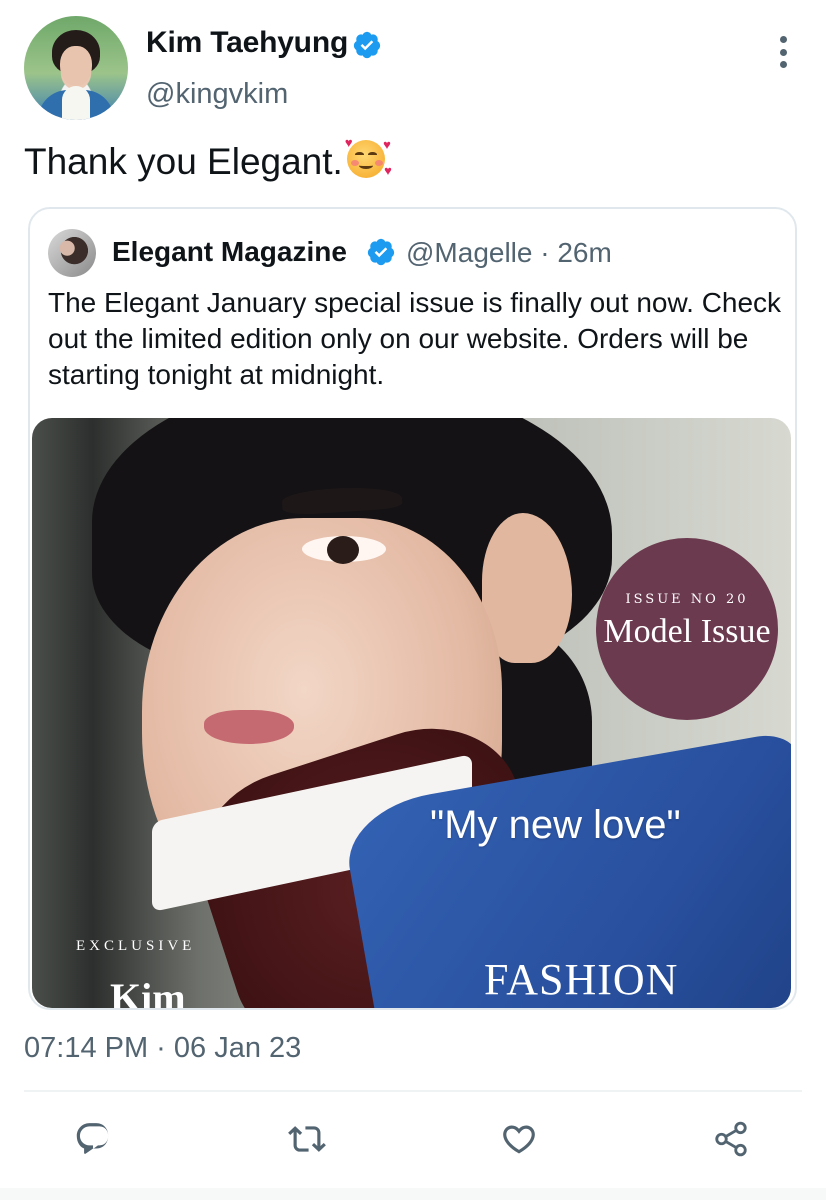  What do you see at coordinates (368, 156) in the screenshot?
I see `smiling-face-with-hearts-icon: ♥ ♥ ♥` at bounding box center [368, 156].